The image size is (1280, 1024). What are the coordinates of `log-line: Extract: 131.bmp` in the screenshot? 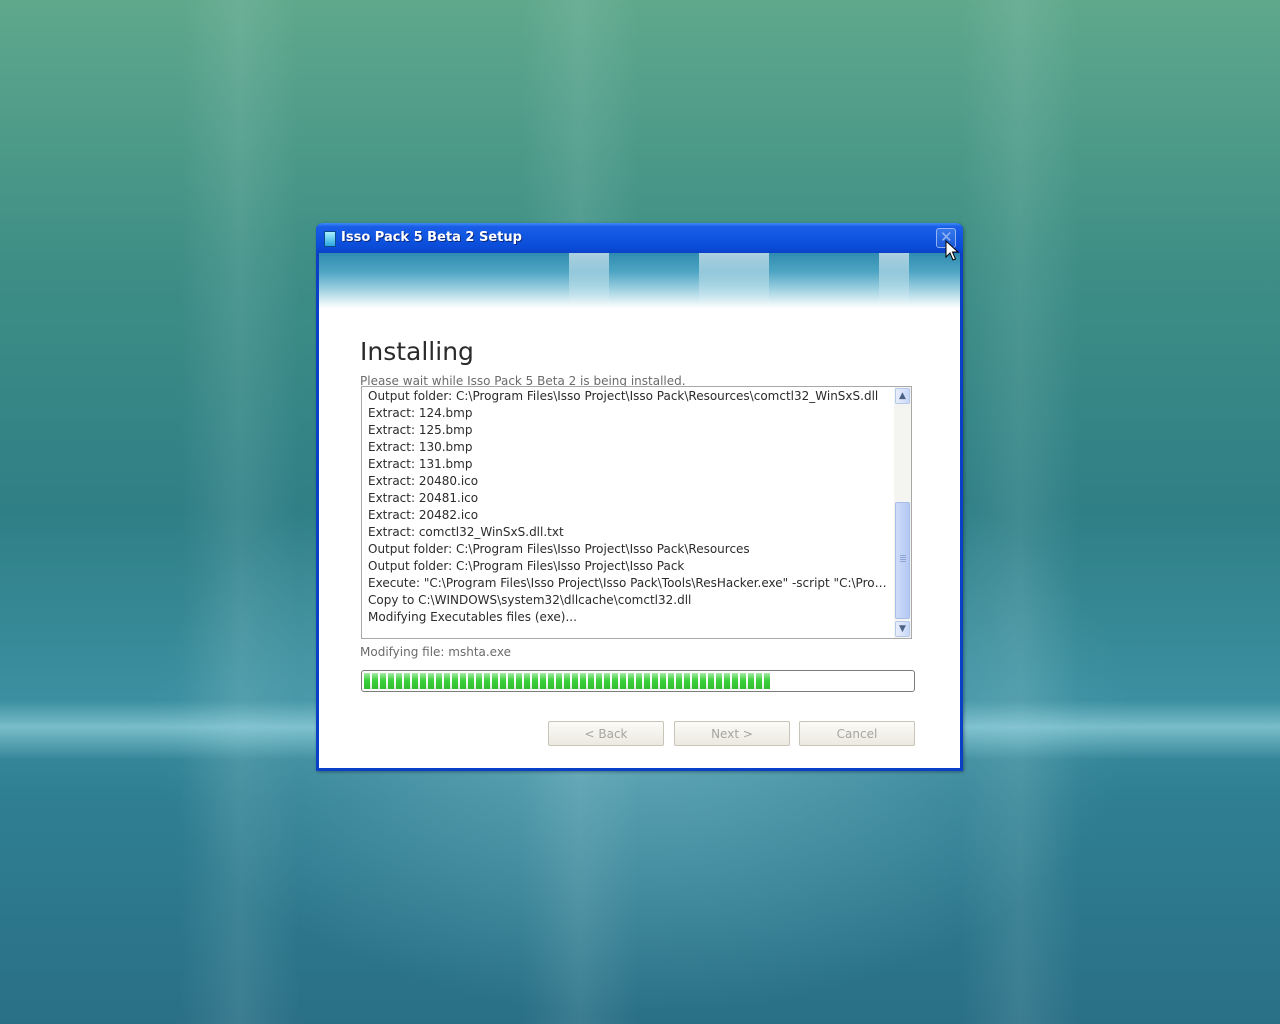 It's located at (420, 464).